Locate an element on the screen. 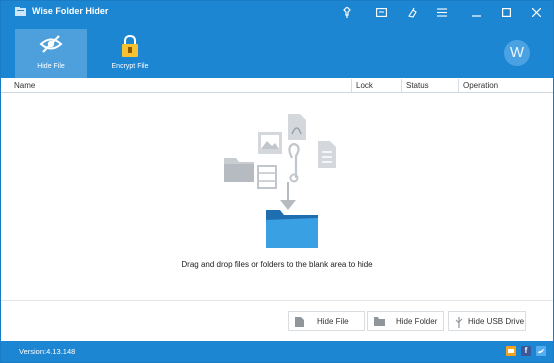 Image resolution: width=554 pixels, height=363 pixels. app-logo-icon is located at coordinates (20, 11).